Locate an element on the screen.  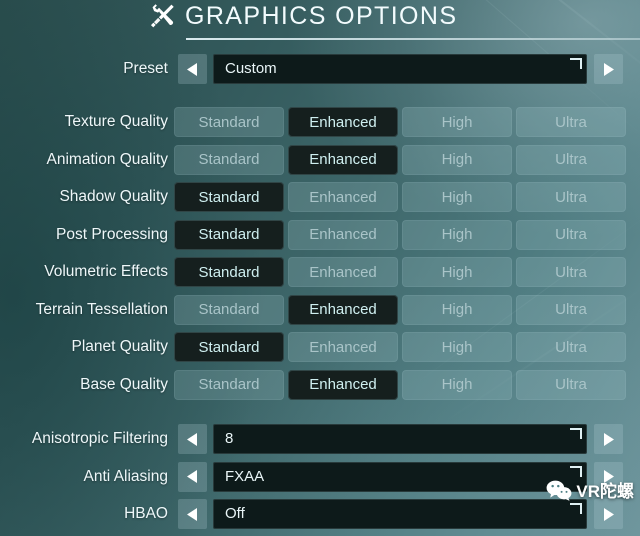
page-header: GRAPHICS OPTIONS is located at coordinates (320, 22).